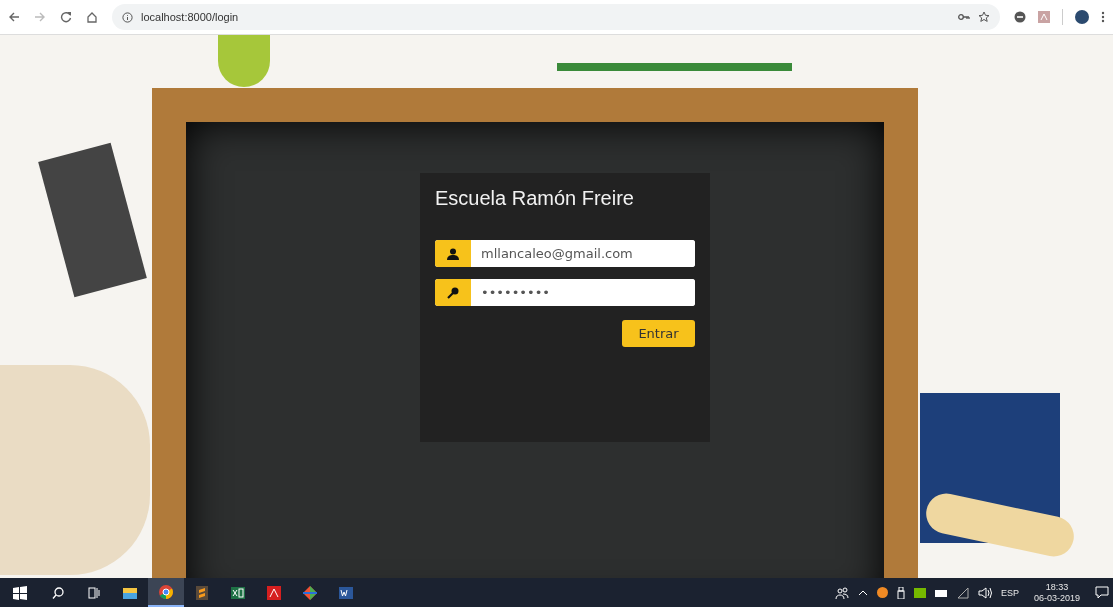 This screenshot has width=1113, height=607. I want to click on password-field: •••••••••, so click(565, 292).